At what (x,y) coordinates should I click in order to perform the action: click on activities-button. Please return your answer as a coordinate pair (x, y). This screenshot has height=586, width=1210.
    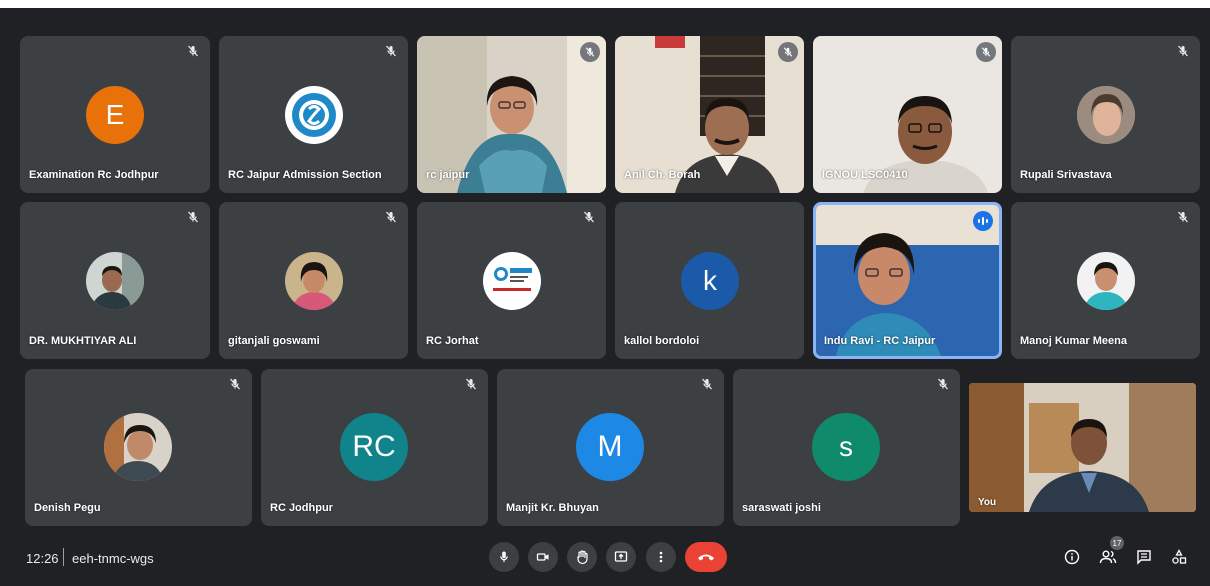
    Looking at the image, I should click on (1179, 557).